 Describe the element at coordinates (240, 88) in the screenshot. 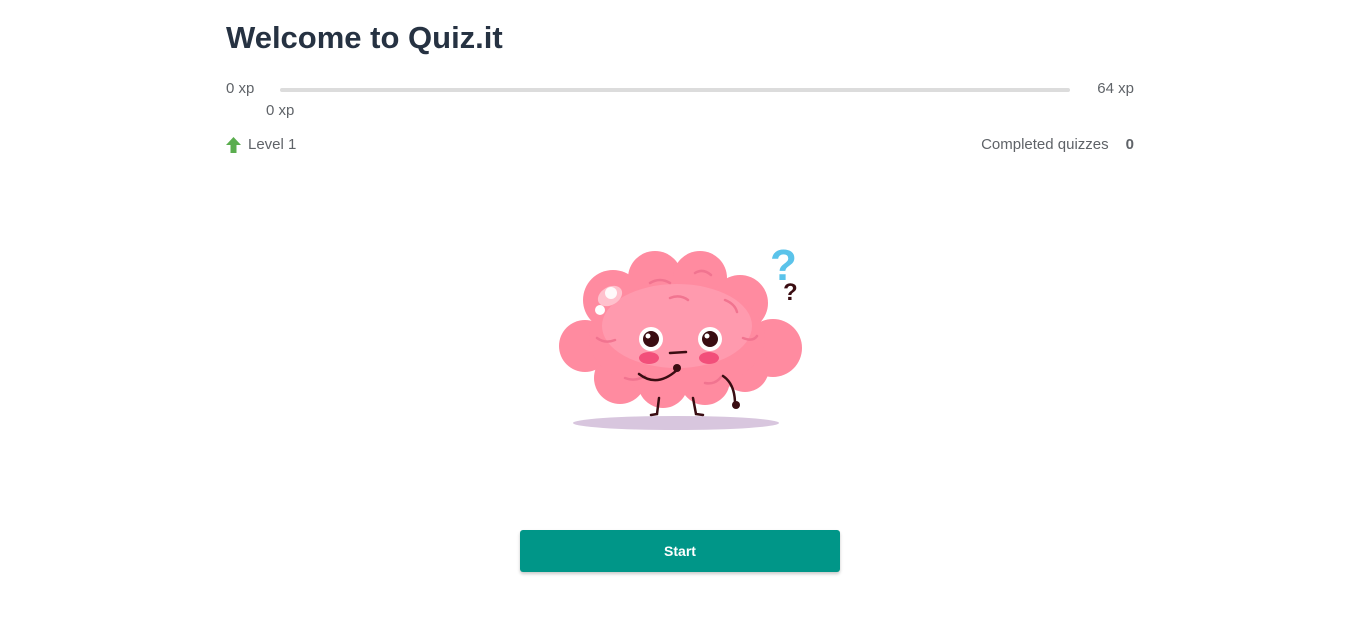

I see `xp-min-label: 0 xp` at that location.